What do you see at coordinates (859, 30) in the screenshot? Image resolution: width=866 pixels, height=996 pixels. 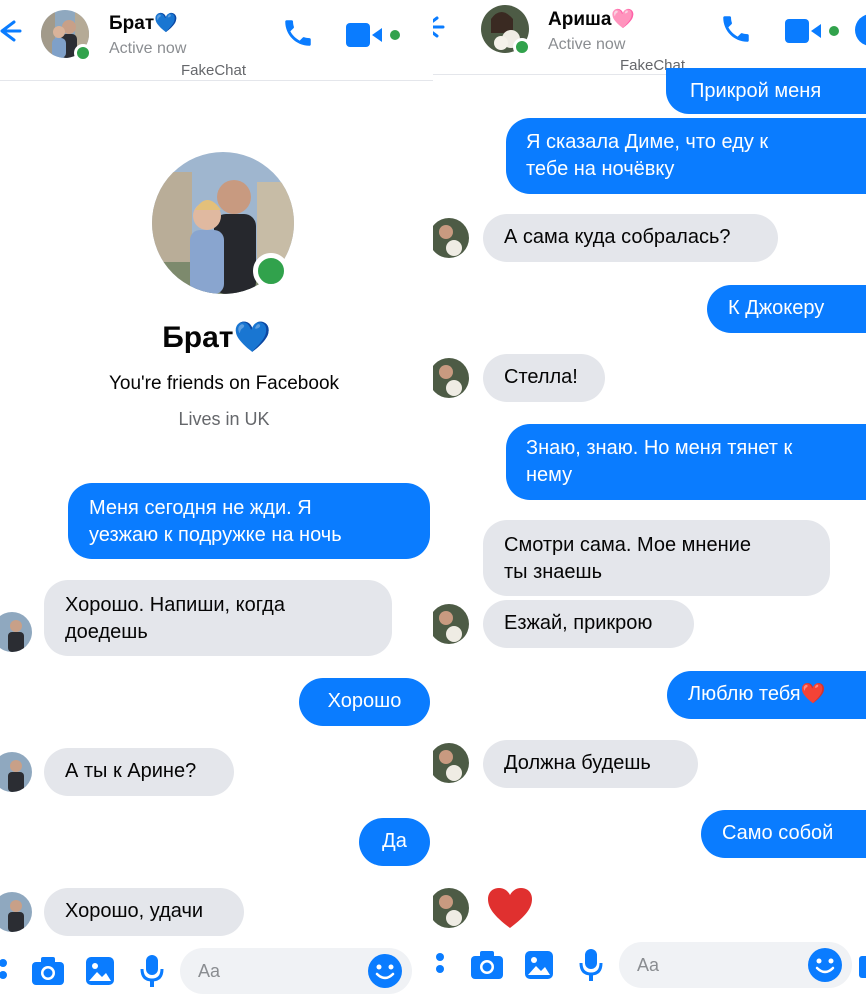 I see `info-icon` at bounding box center [859, 30].